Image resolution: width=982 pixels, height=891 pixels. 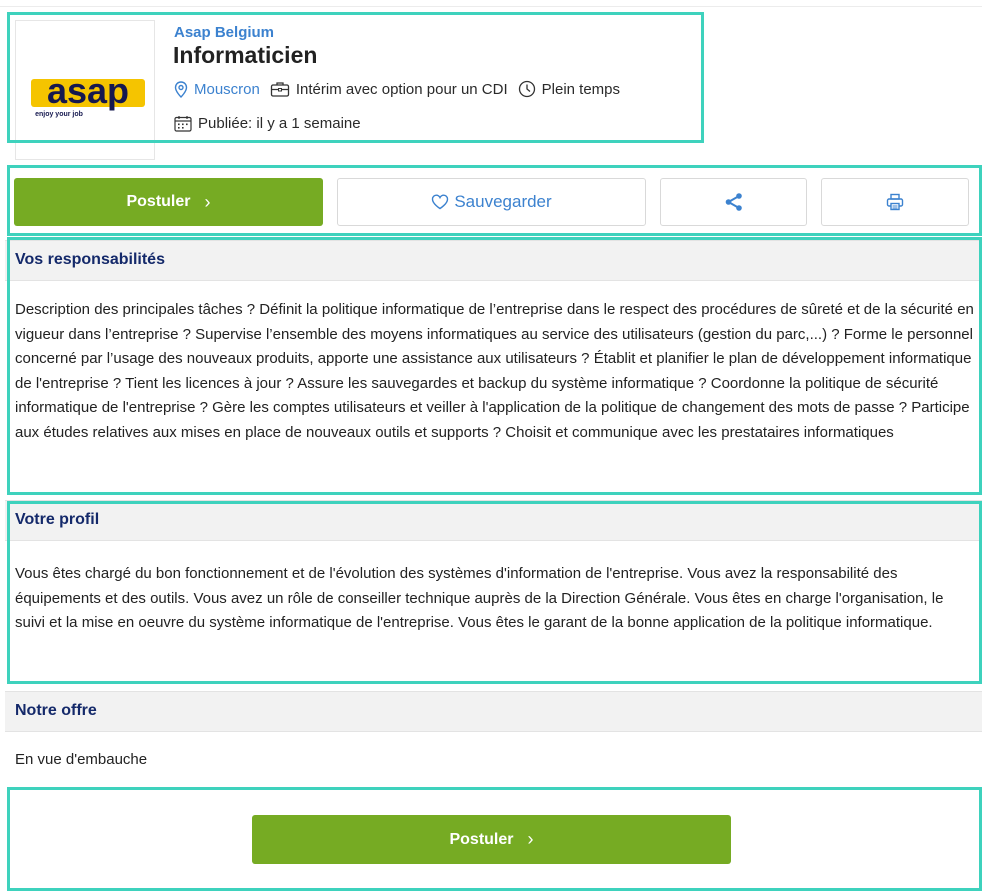 I want to click on top-divider, so click(x=491, y=6).